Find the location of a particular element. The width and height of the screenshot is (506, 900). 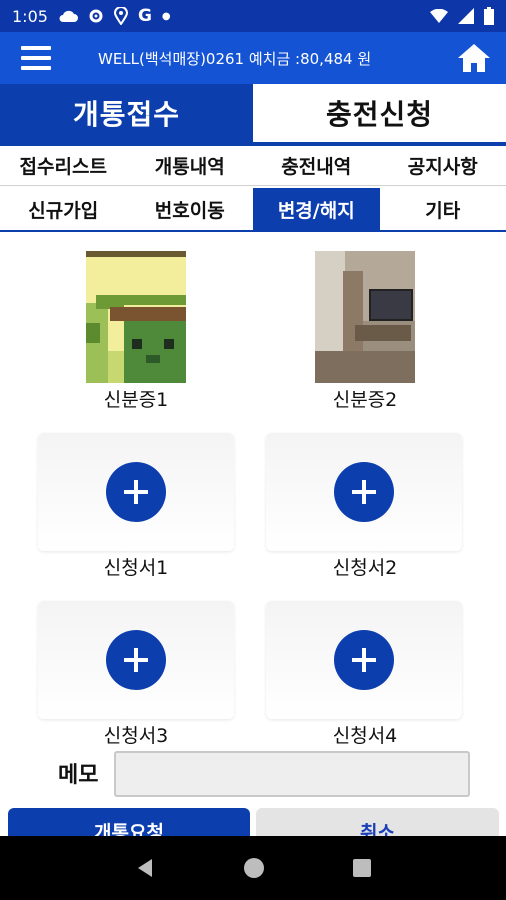

tab-charge-history: 충전내역 is located at coordinates (316, 165).